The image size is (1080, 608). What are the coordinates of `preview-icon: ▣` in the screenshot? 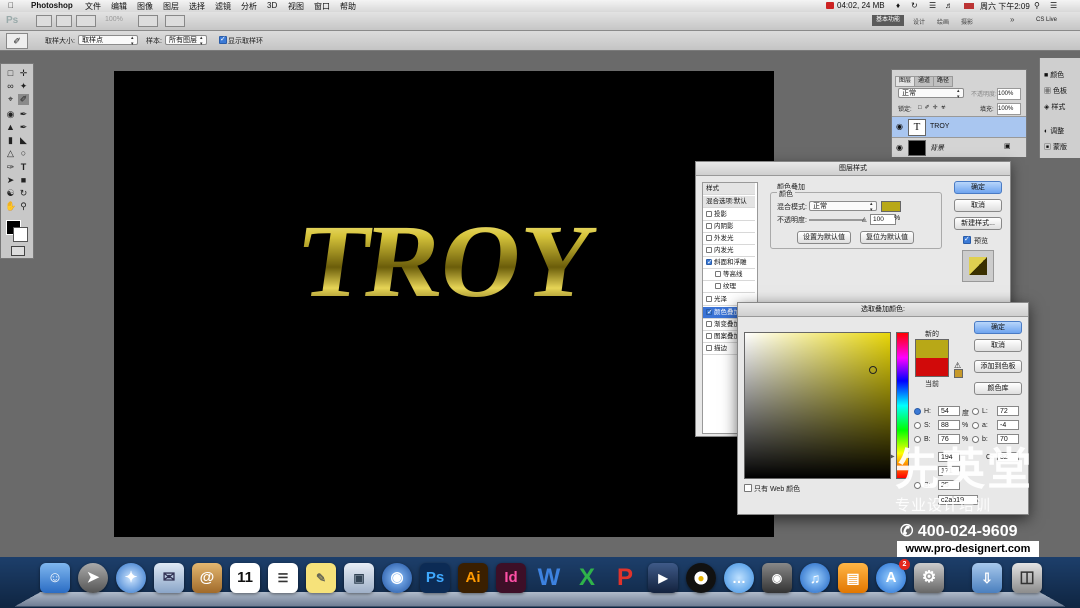 It's located at (359, 578).